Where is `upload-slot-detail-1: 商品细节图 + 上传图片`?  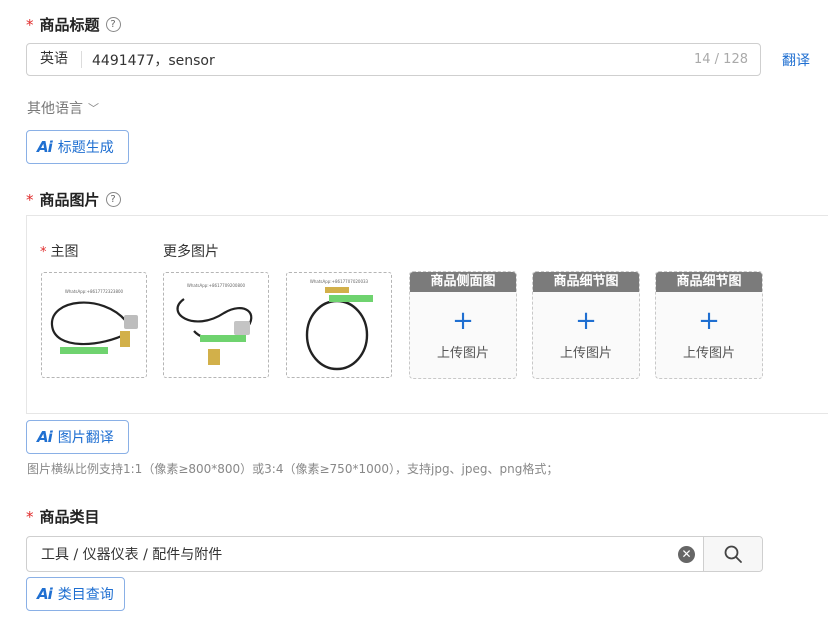 upload-slot-detail-1: 商品细节图 + 上传图片 is located at coordinates (586, 325).